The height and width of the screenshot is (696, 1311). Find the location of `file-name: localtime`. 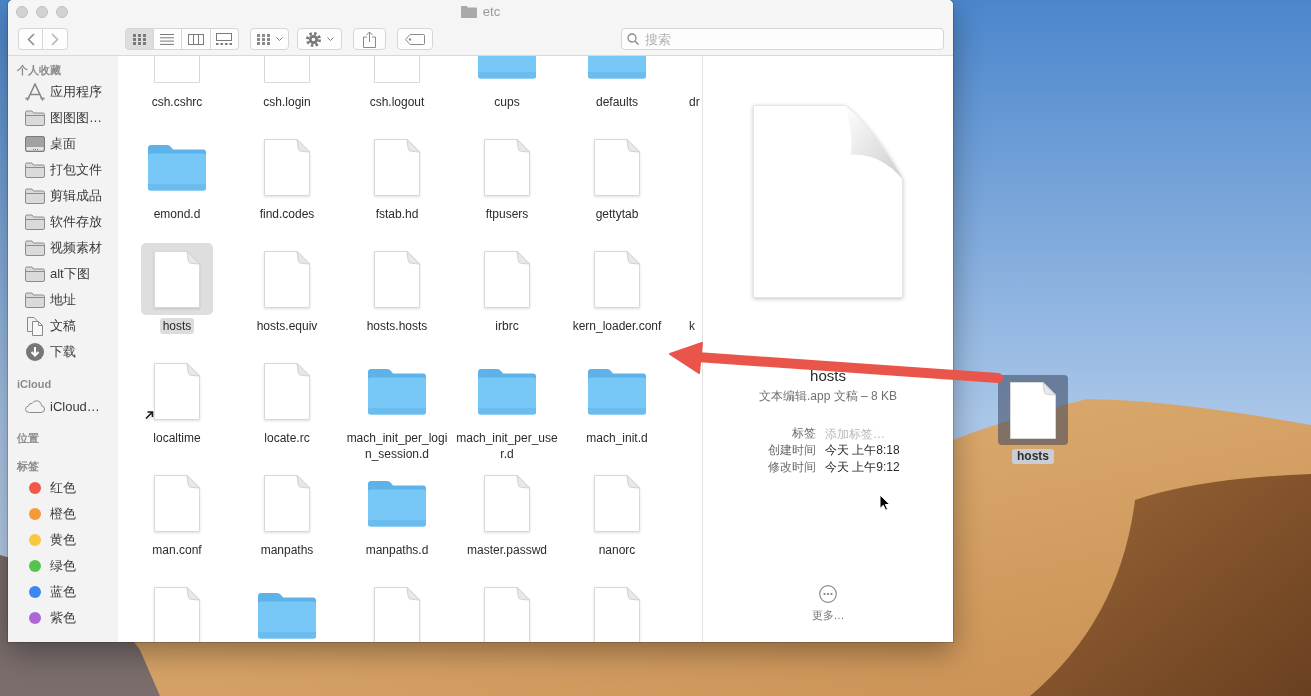

file-name: localtime is located at coordinates (177, 438).